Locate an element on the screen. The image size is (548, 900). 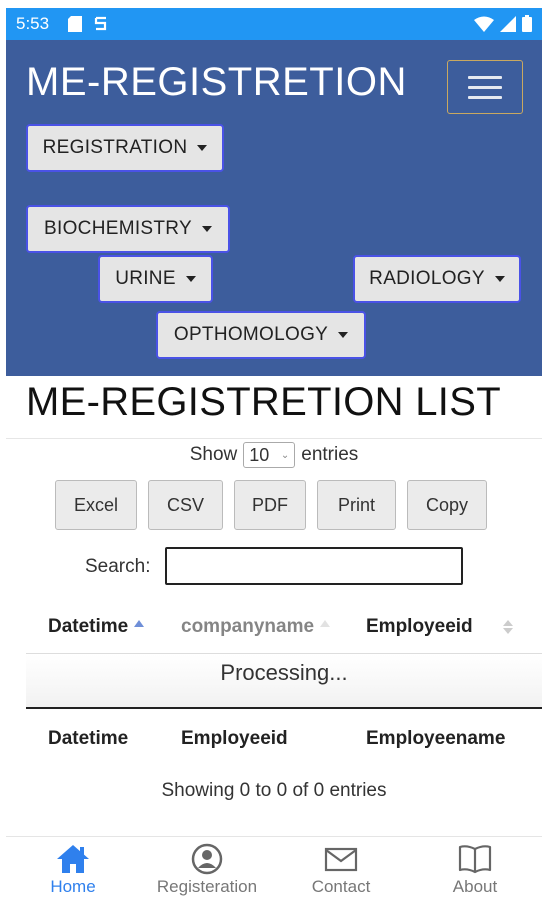
home-icon is located at coordinates (73, 859).